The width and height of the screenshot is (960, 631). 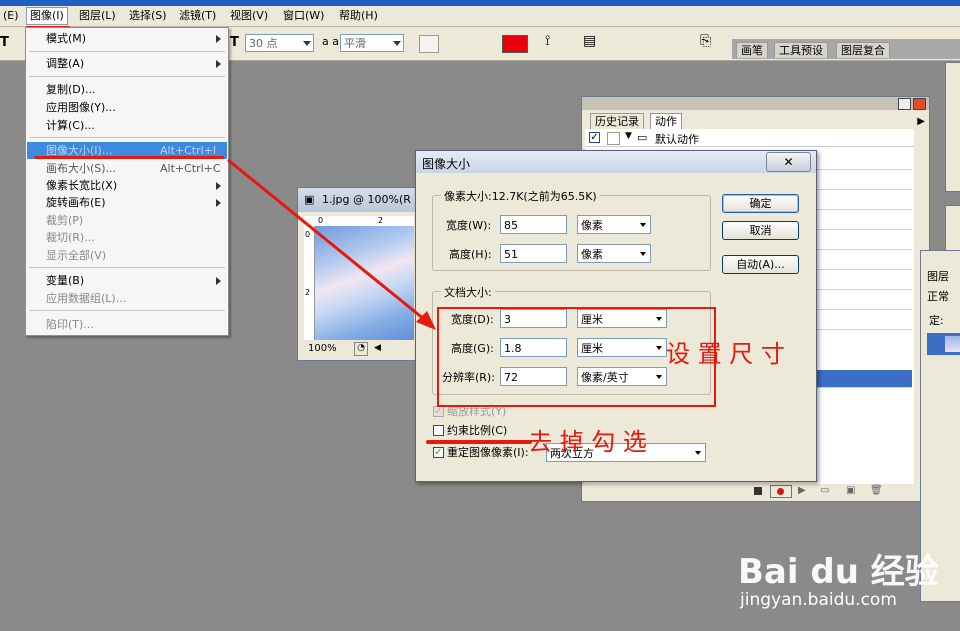 What do you see at coordinates (329, 242) in the screenshot?
I see `arrow-line` at bounding box center [329, 242].